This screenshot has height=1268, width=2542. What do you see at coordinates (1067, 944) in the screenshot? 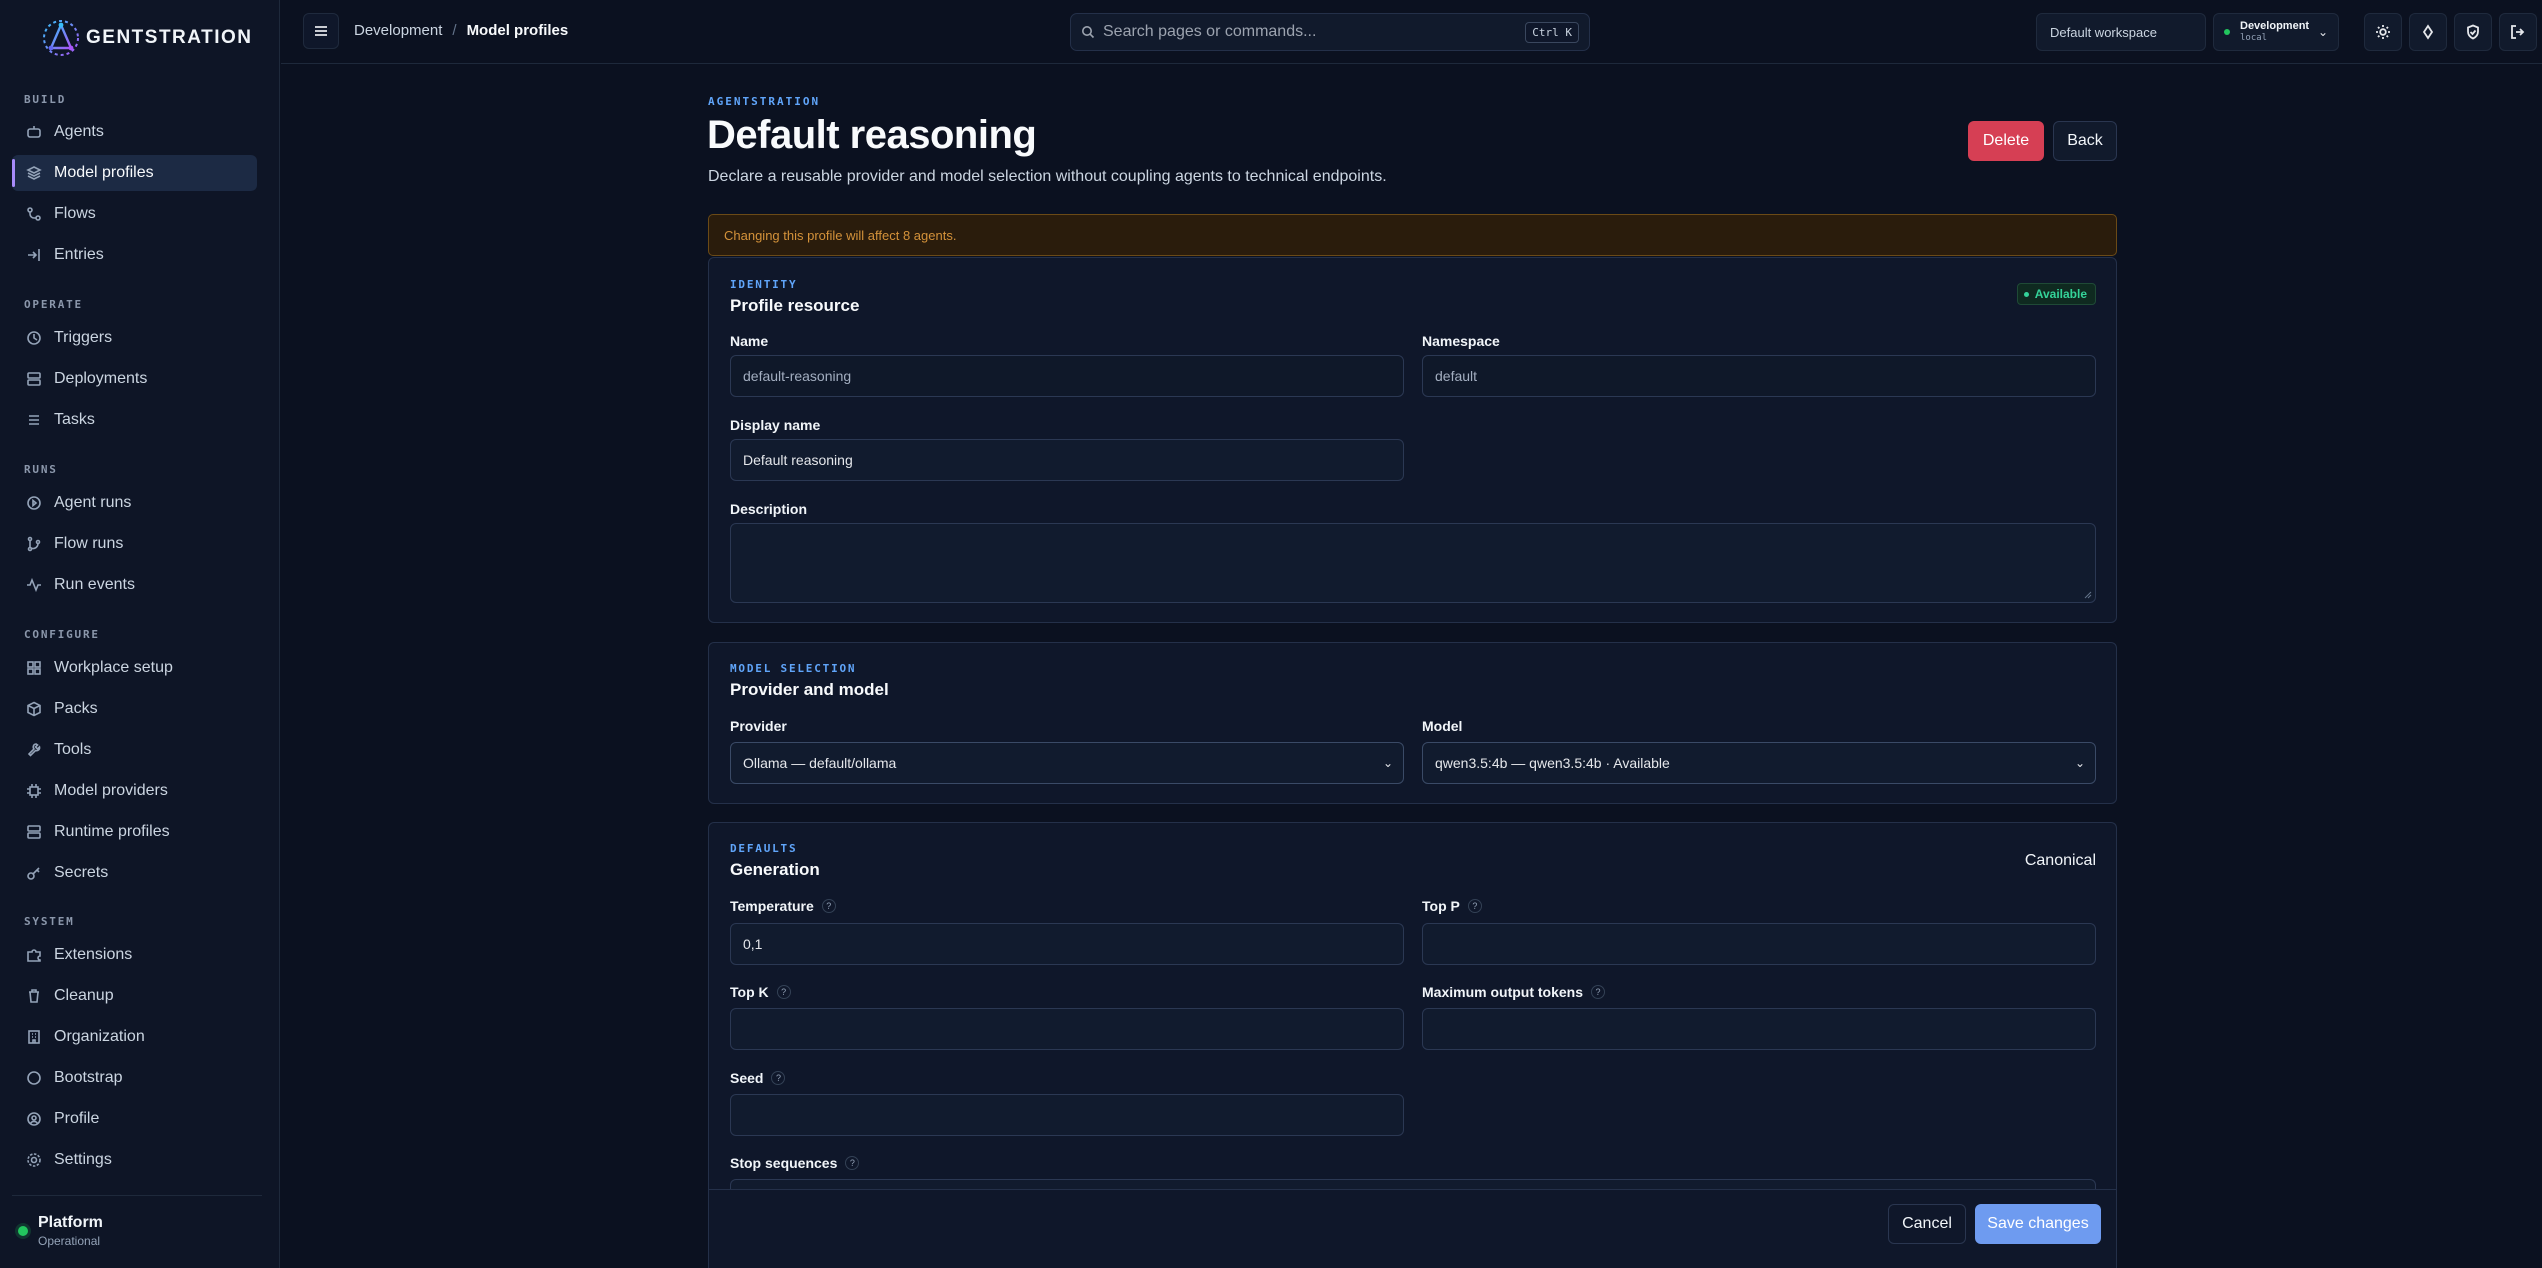
I see `temperature-field: 0,1` at bounding box center [1067, 944].